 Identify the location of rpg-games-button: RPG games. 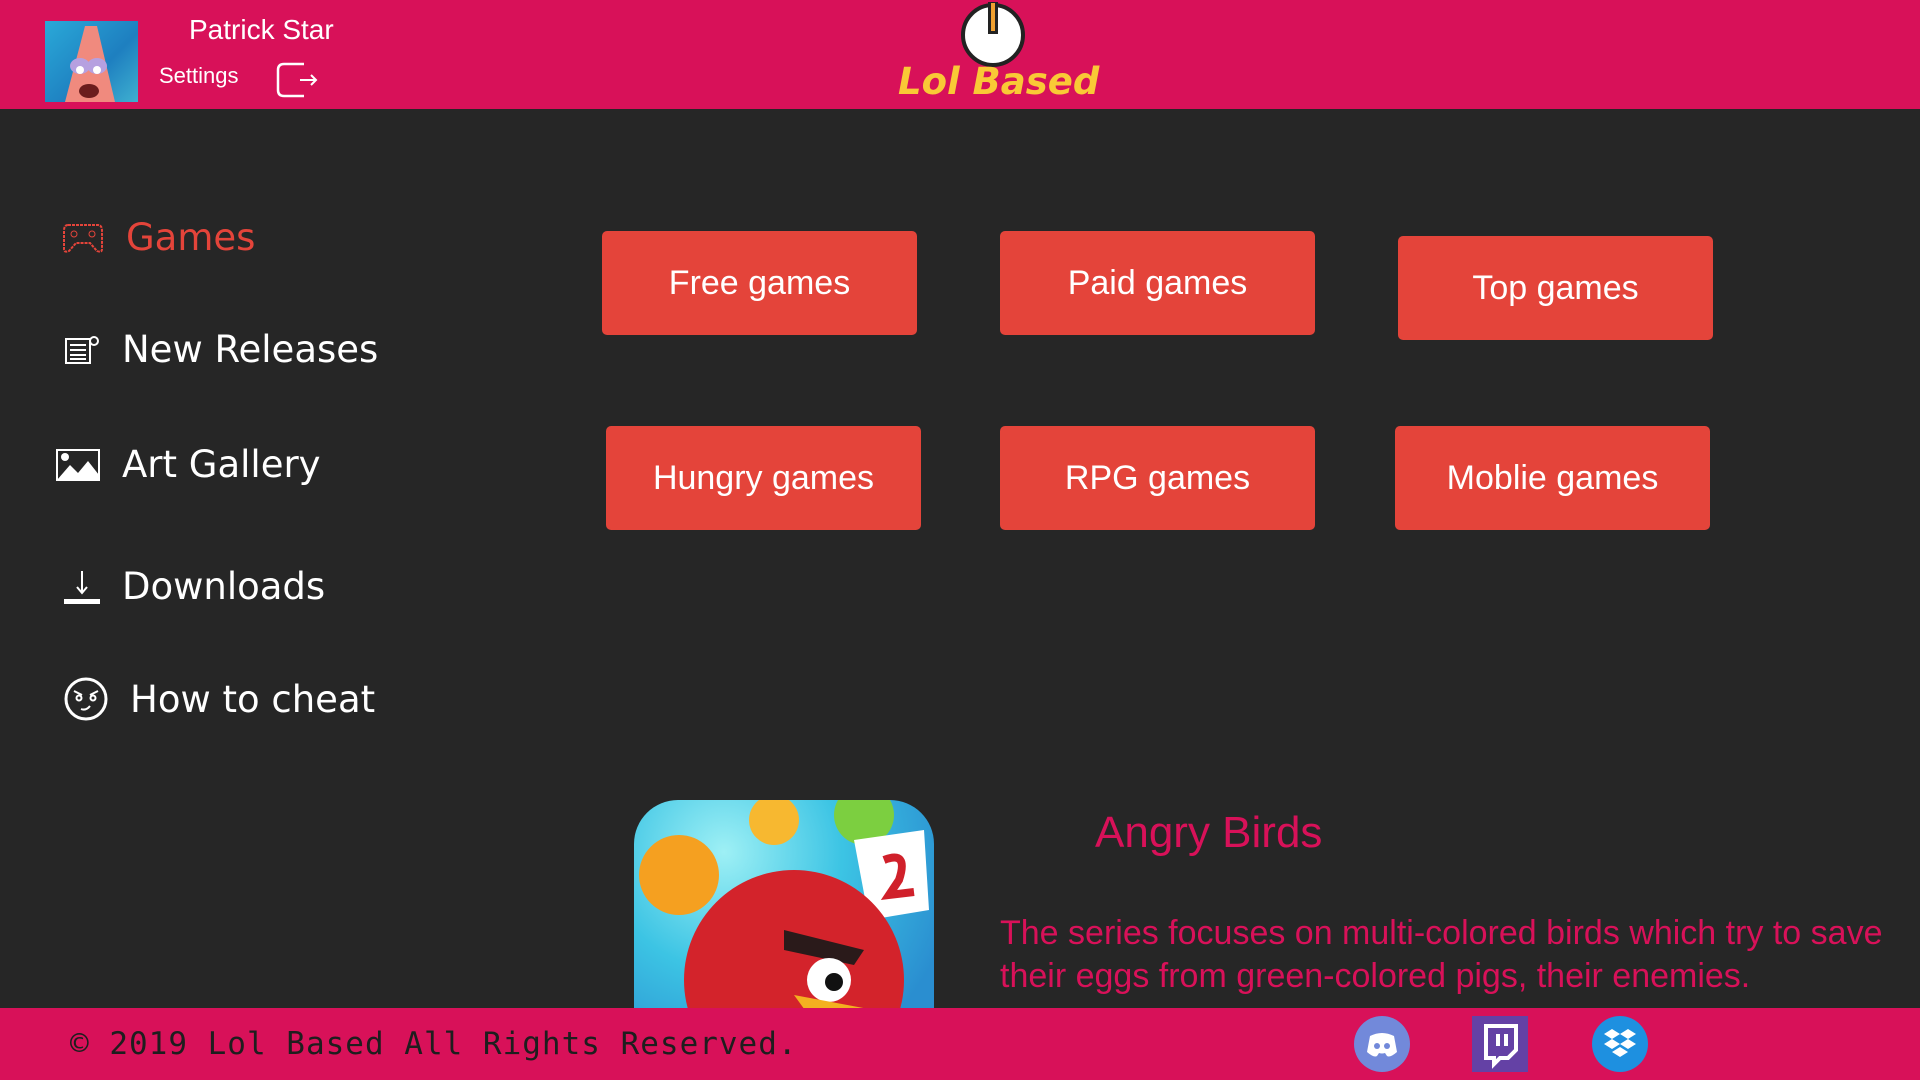
(1157, 478).